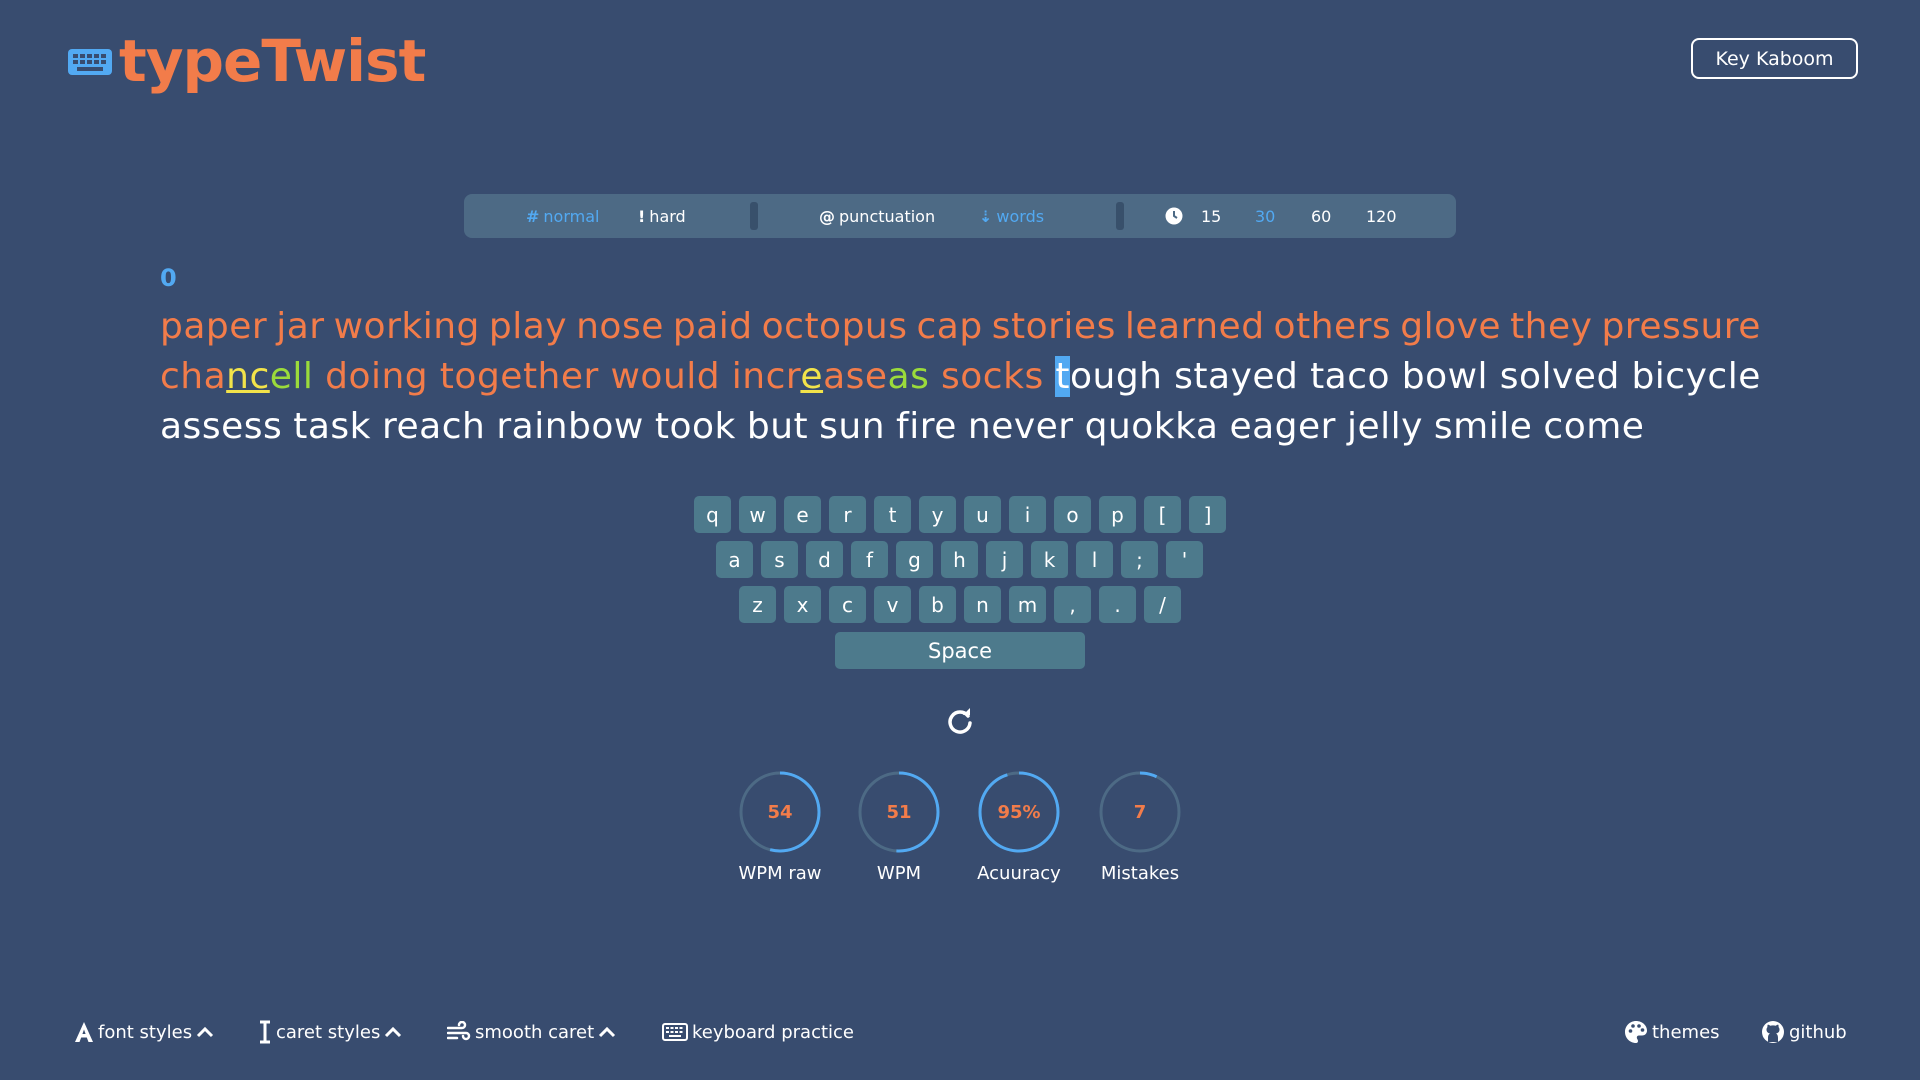 The width and height of the screenshot is (1920, 1080). I want to click on smooth-caret-label: smooth caret, so click(535, 1032).